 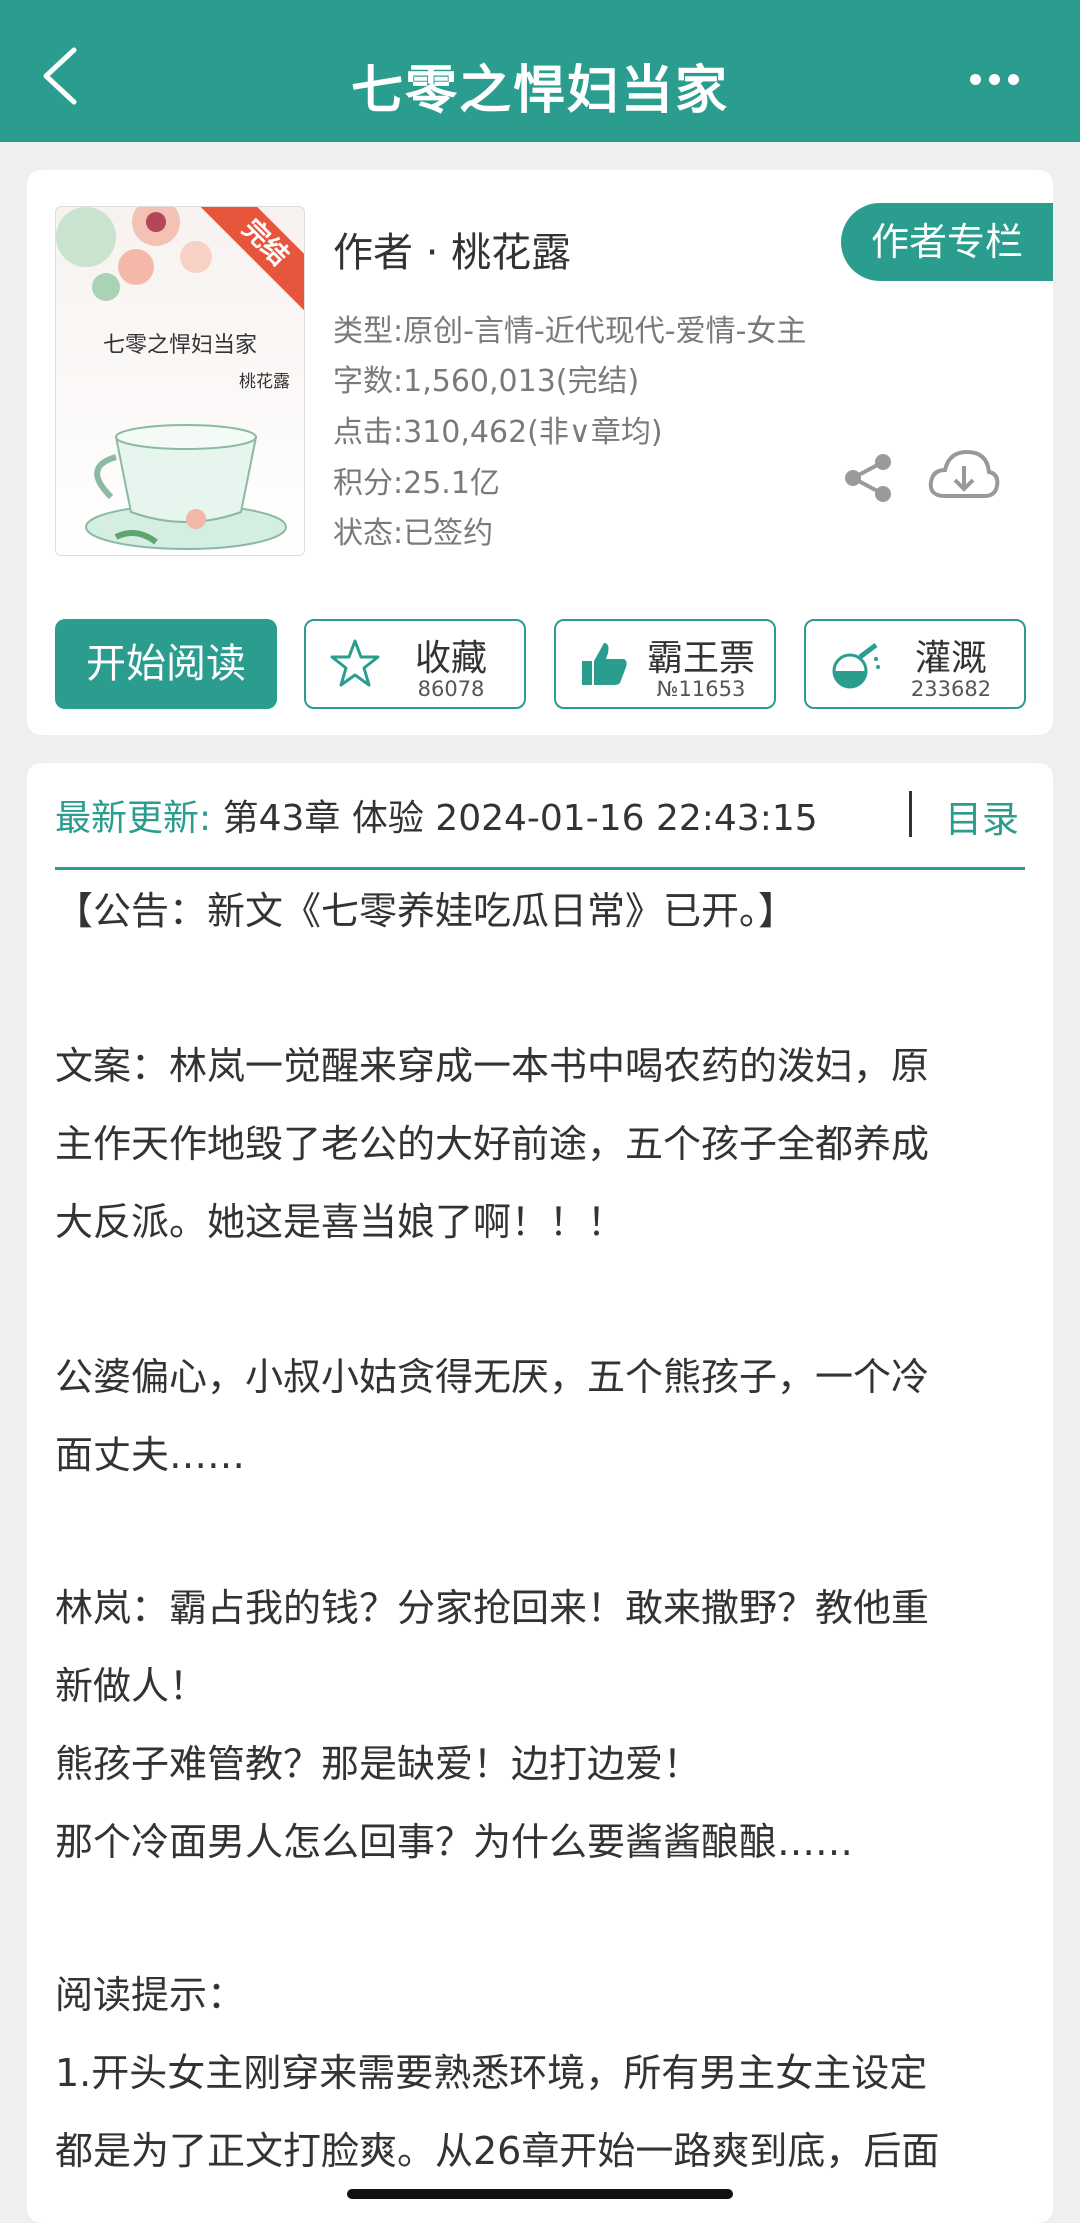 I want to click on ticket-button: 霸王票 №11653, so click(x=665, y=664).